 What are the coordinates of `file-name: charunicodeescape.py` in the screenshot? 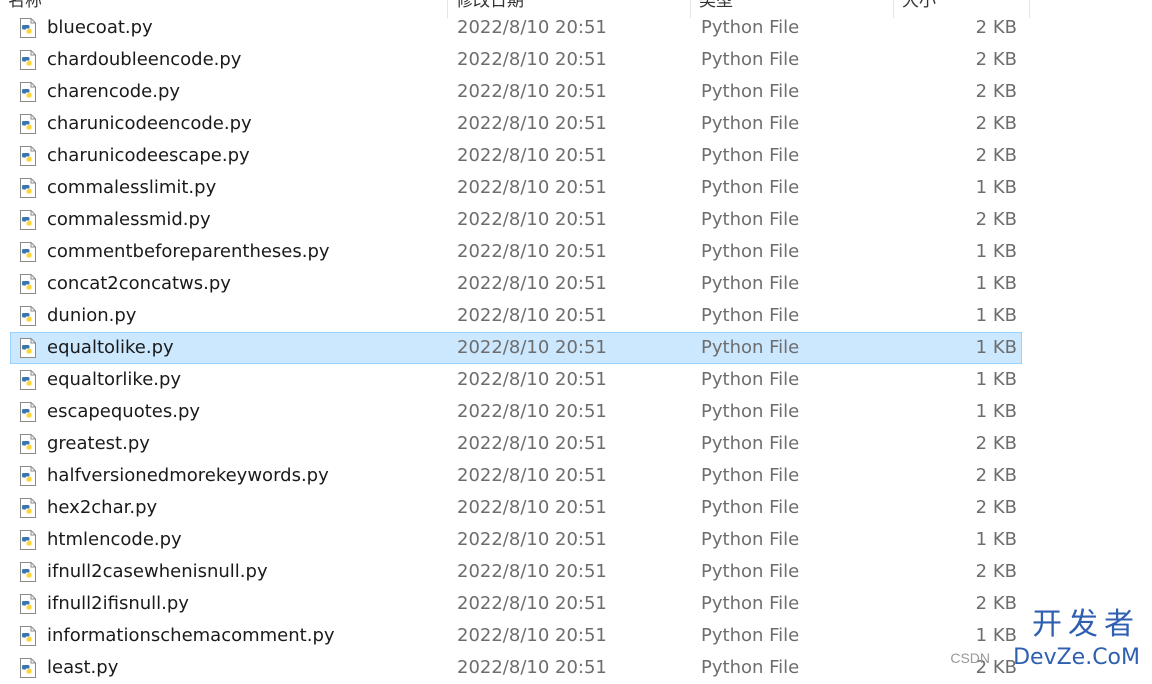 It's located at (148, 155).